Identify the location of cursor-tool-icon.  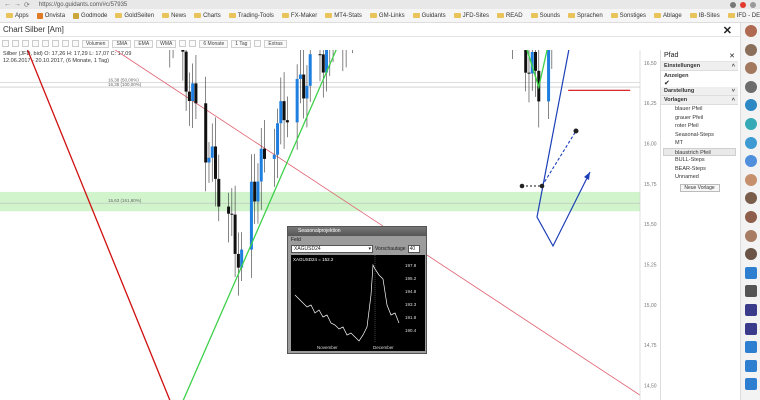
(5, 43).